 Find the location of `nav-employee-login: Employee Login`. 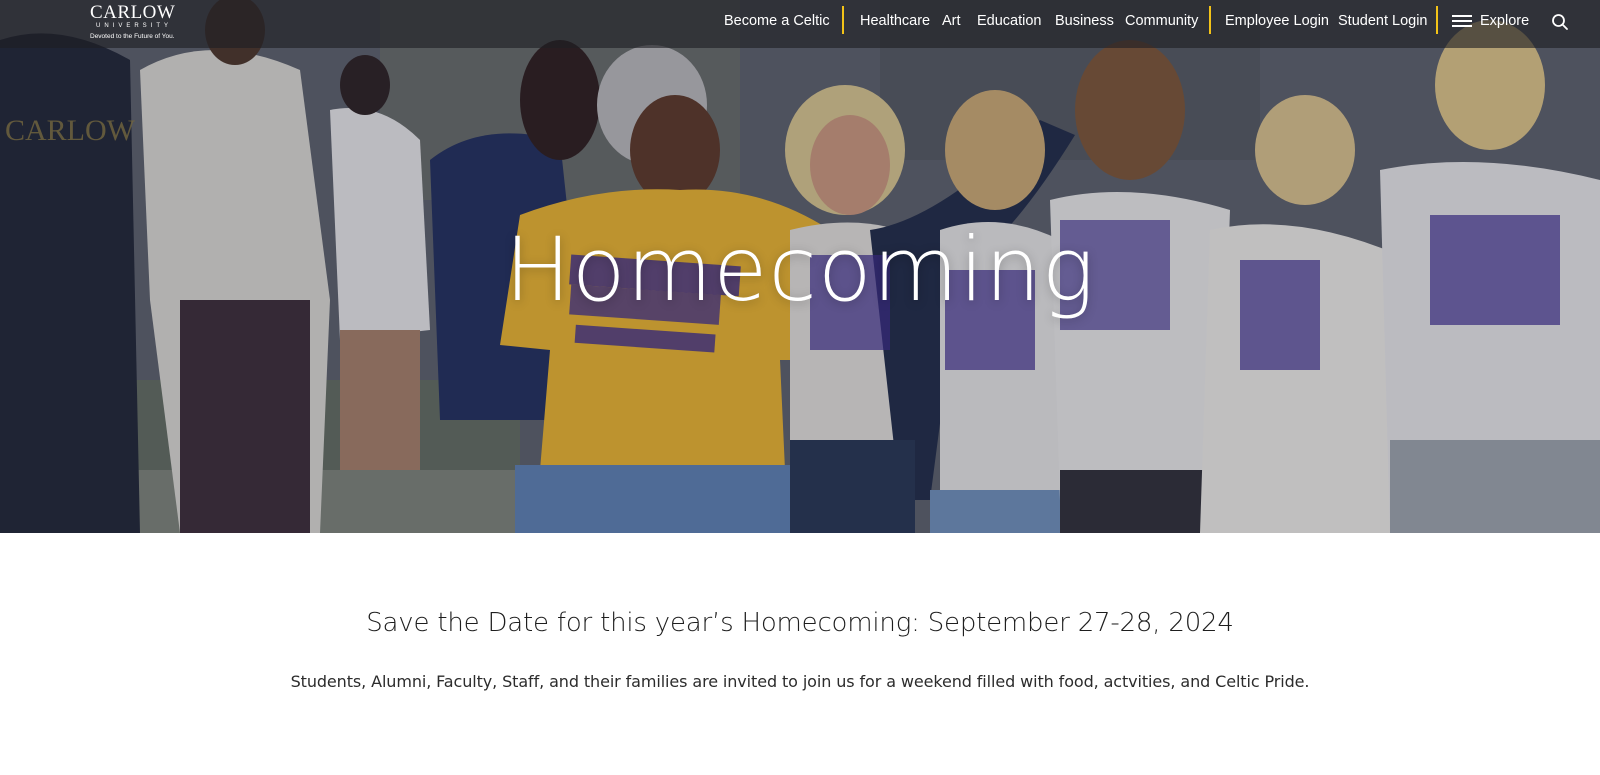

nav-employee-login: Employee Login is located at coordinates (1277, 21).